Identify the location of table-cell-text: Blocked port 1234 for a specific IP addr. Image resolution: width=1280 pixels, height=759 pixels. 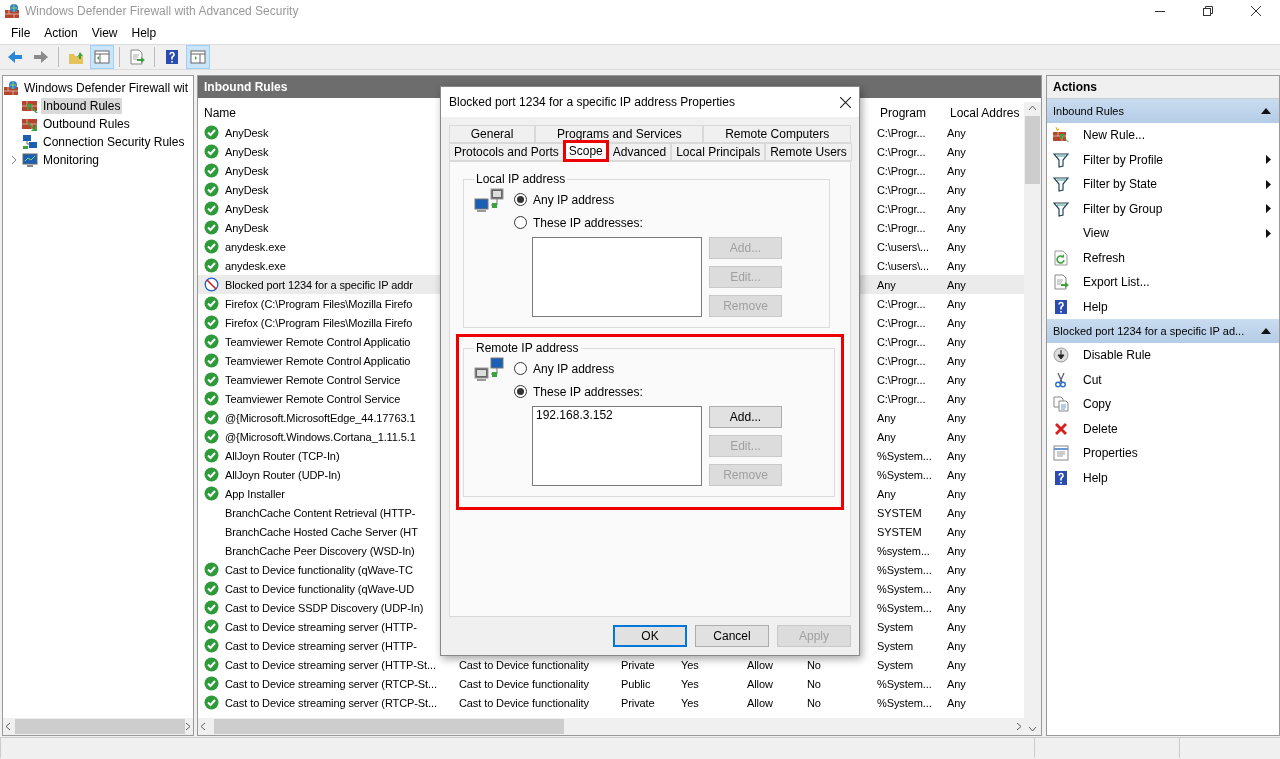
(318, 284).